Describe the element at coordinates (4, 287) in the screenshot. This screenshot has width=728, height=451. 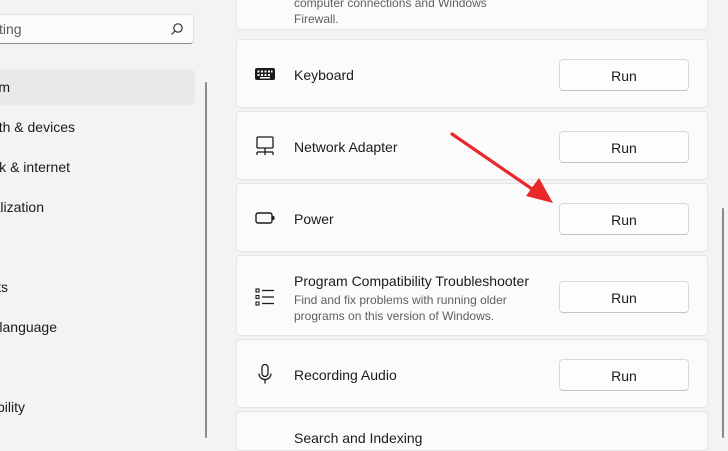
I see `nav-item-label: unts` at that location.